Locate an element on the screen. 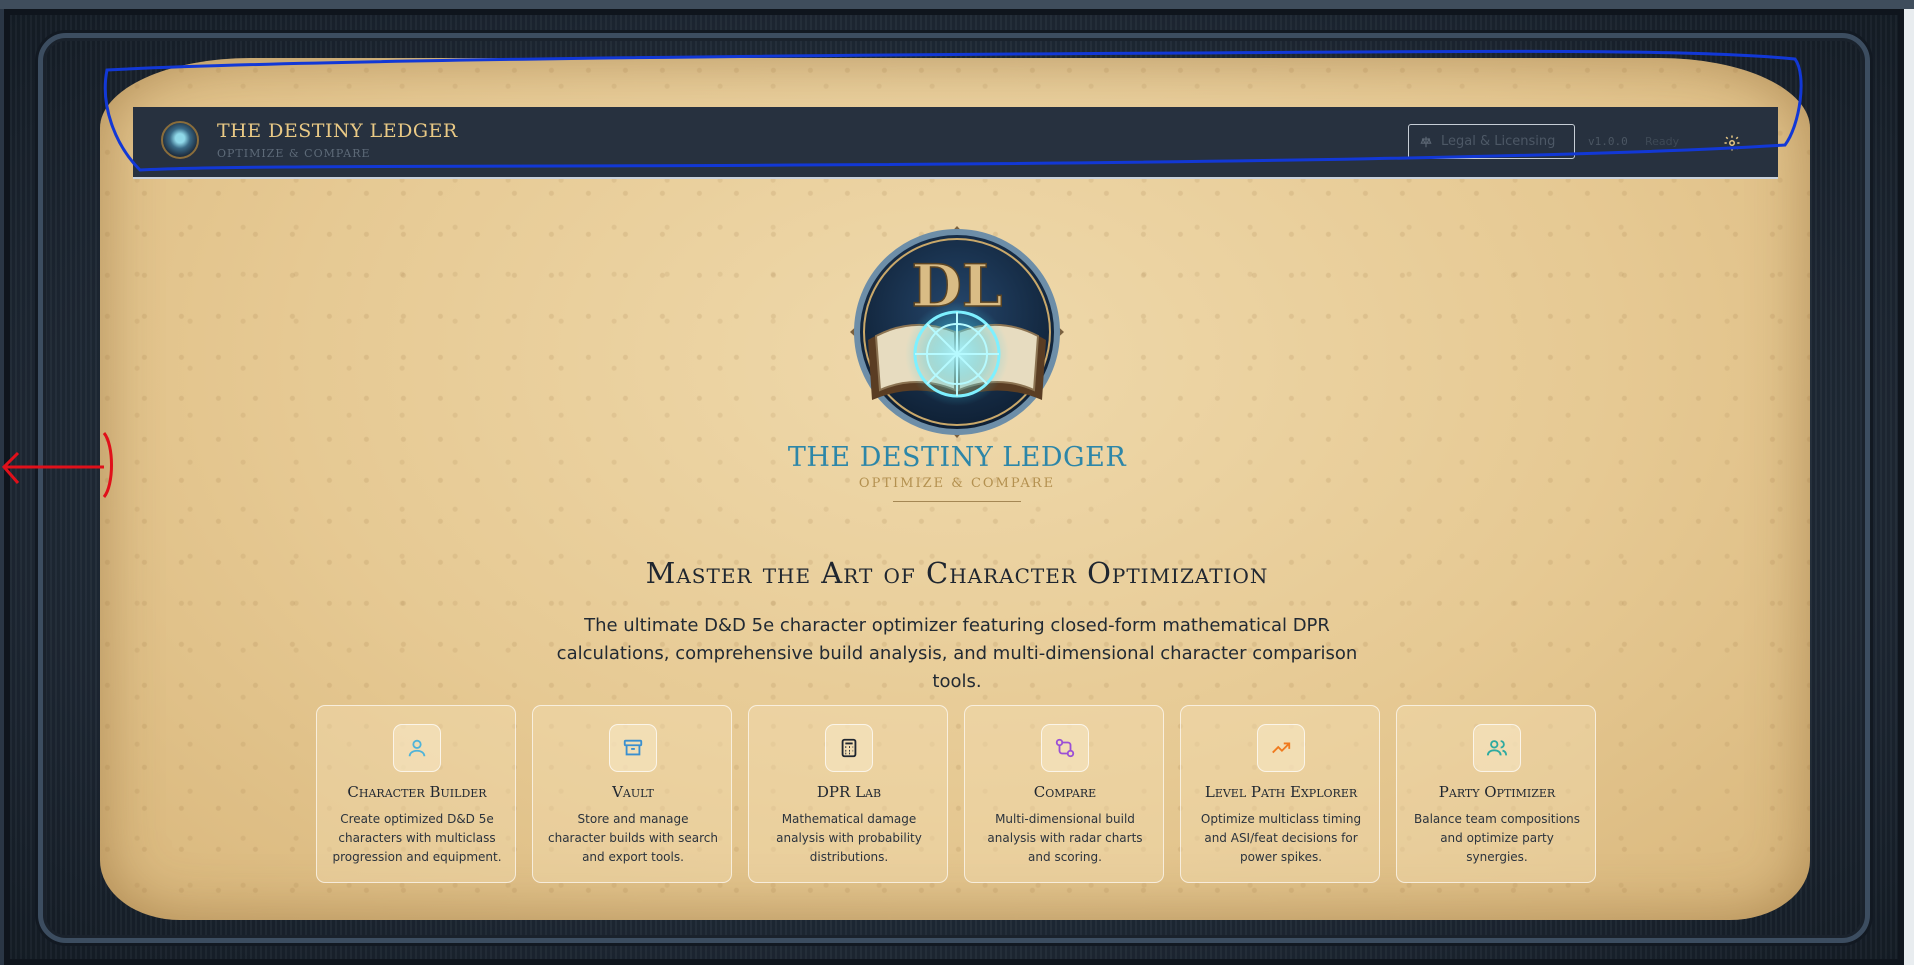 The height and width of the screenshot is (965, 1914). scale-icon is located at coordinates (1426, 141).